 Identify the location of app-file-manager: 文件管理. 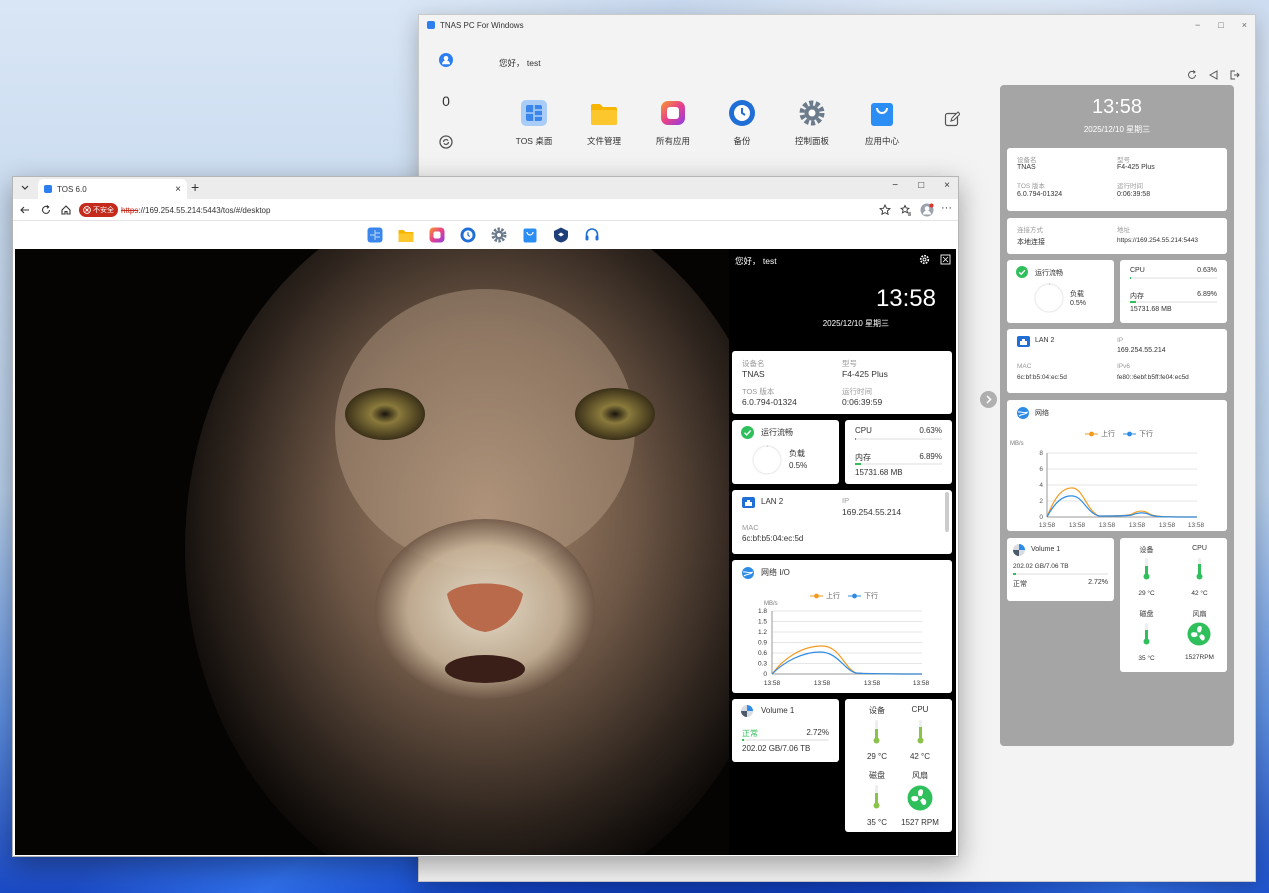
(604, 123).